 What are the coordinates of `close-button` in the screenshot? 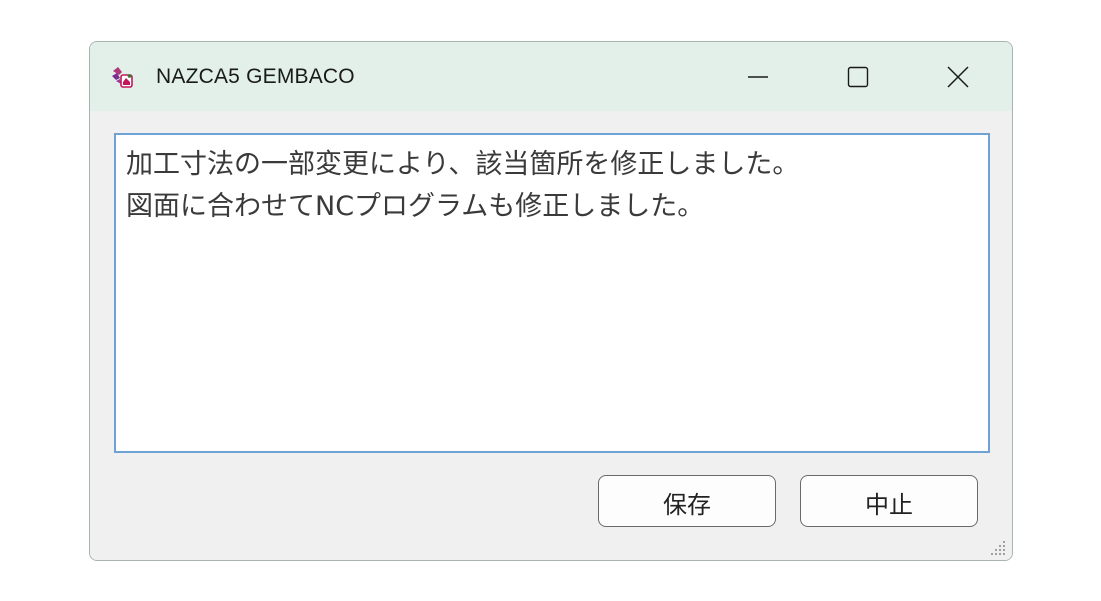 It's located at (958, 76).